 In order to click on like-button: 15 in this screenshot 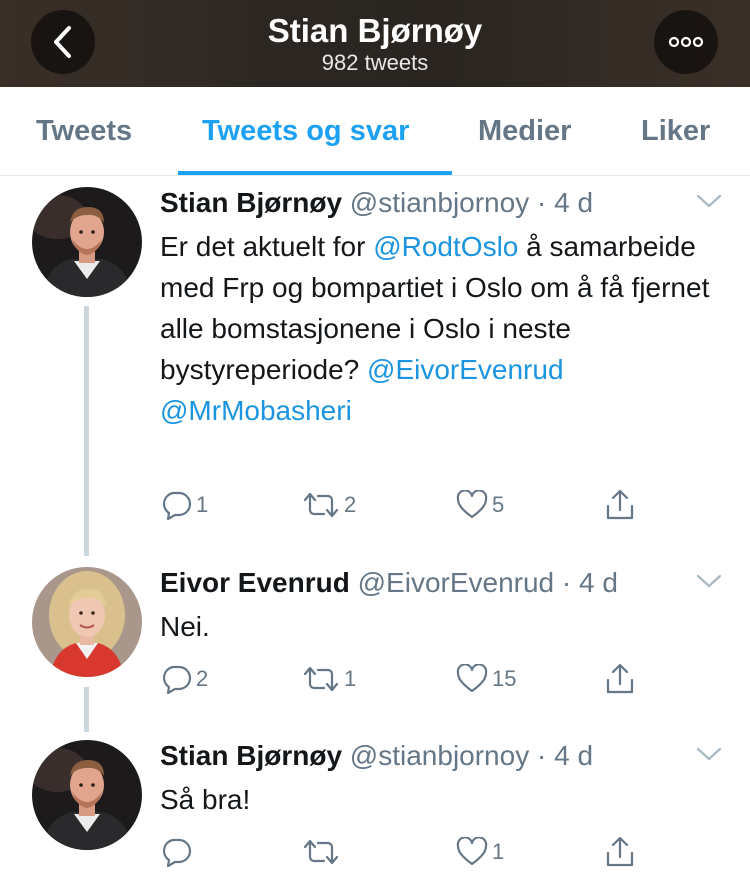, I will do `click(486, 679)`.